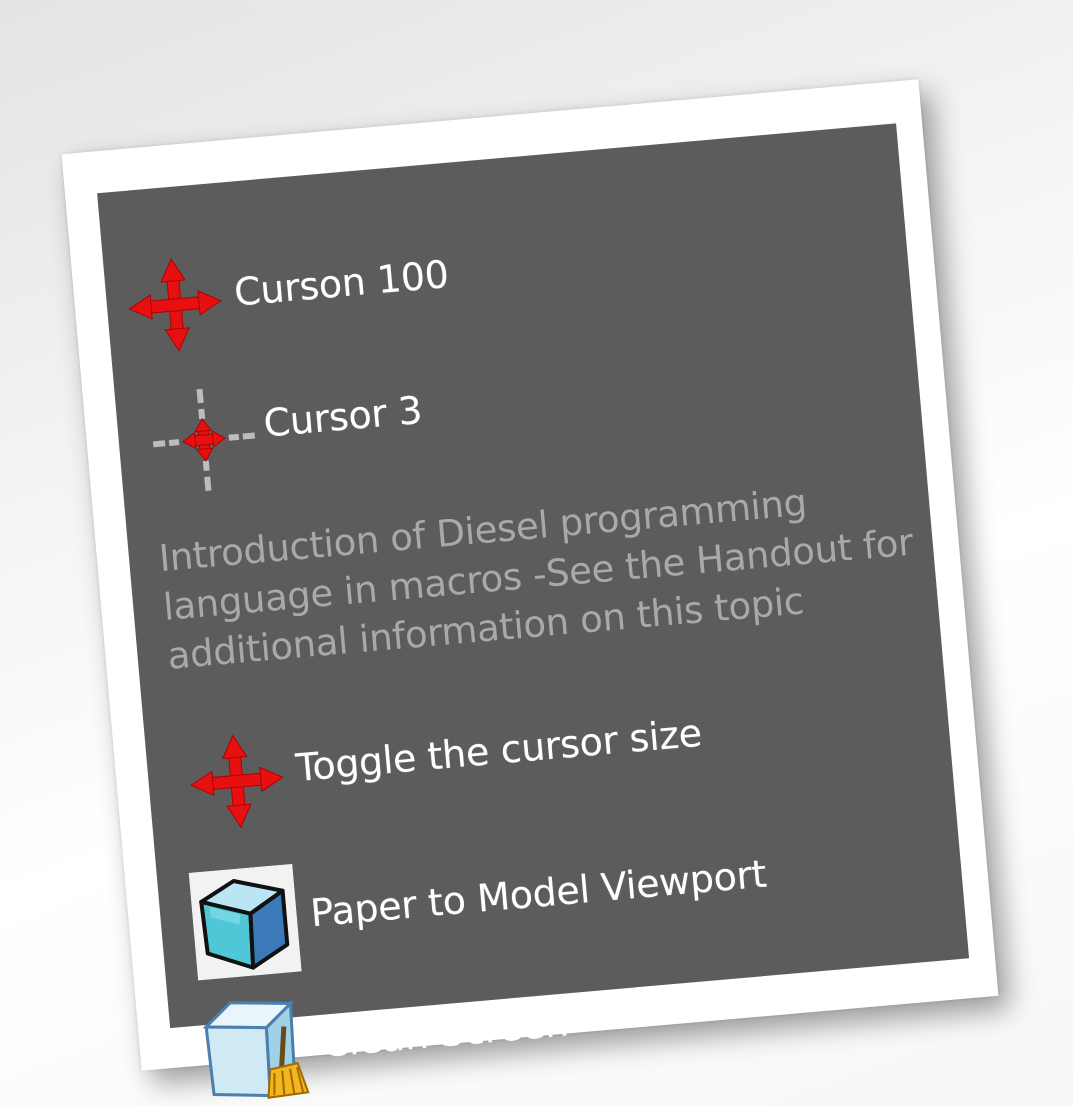 This screenshot has height=1106, width=1073. What do you see at coordinates (341, 283) in the screenshot?
I see `menu-item-label: Curson 100` at bounding box center [341, 283].